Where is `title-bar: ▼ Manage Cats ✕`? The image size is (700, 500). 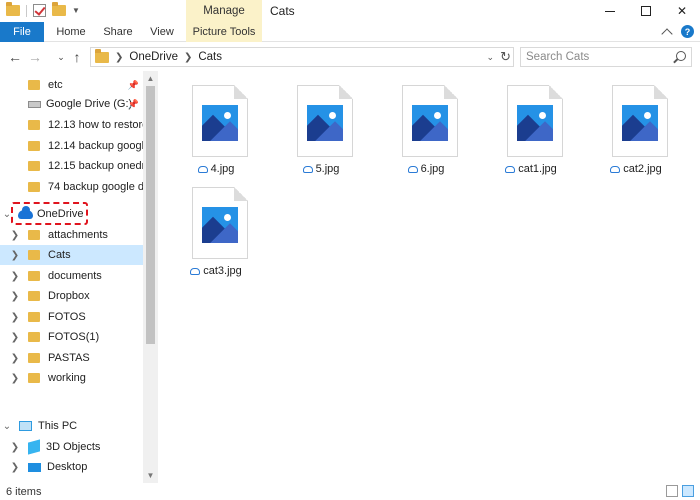 title-bar: ▼ Manage Cats ✕ is located at coordinates (350, 11).